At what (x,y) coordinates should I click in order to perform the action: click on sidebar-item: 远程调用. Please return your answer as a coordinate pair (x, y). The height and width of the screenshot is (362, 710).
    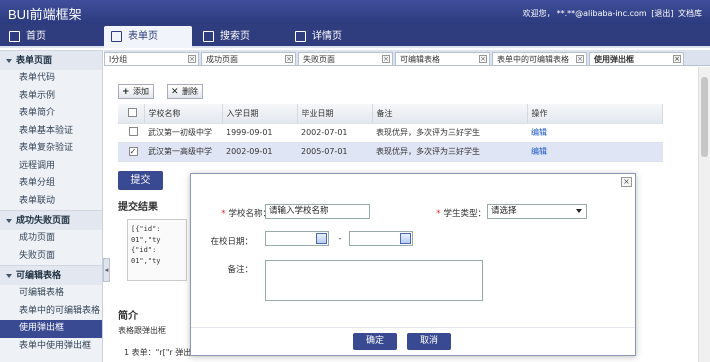
    Looking at the image, I should click on (51, 167).